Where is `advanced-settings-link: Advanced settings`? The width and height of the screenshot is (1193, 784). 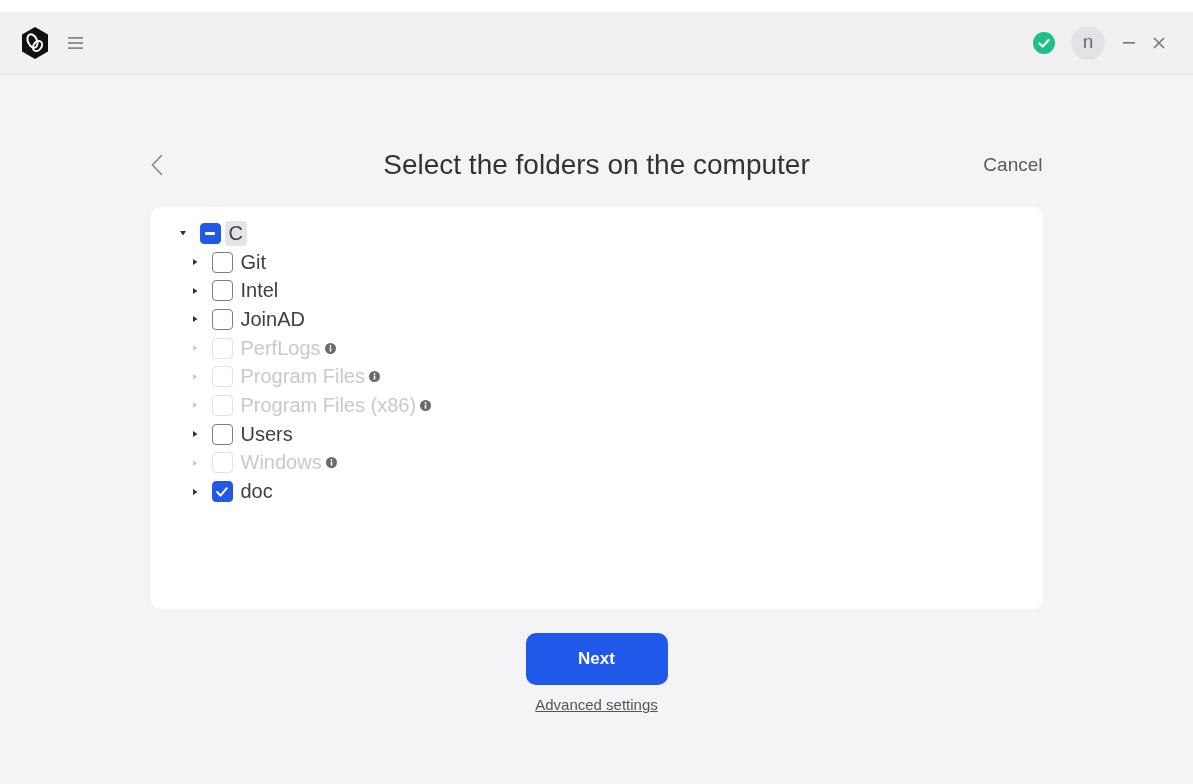
advanced-settings-link: Advanced settings is located at coordinates (596, 705).